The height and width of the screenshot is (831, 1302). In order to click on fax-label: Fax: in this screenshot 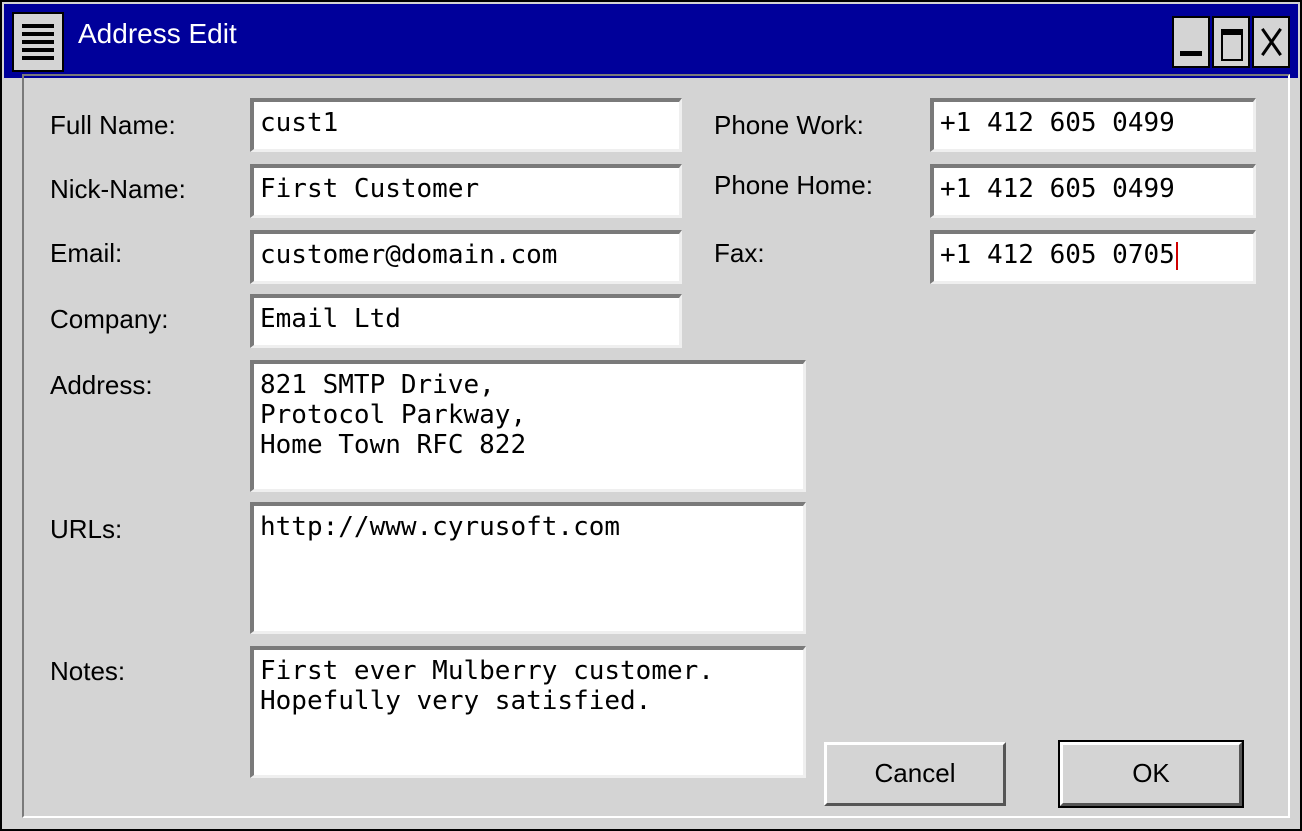, I will do `click(739, 253)`.